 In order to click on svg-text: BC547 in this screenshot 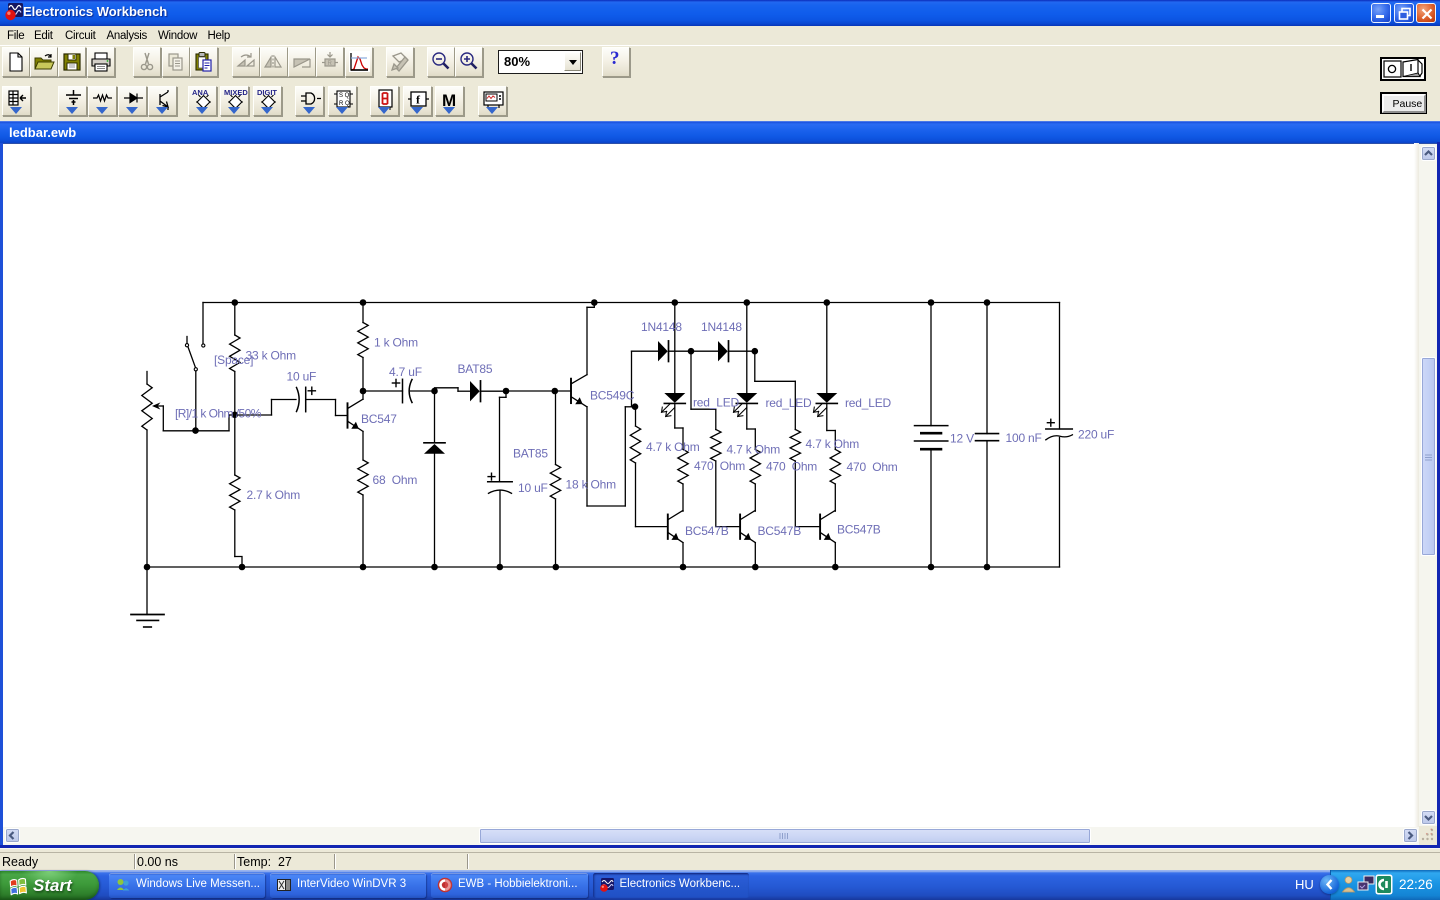, I will do `click(379, 419)`.